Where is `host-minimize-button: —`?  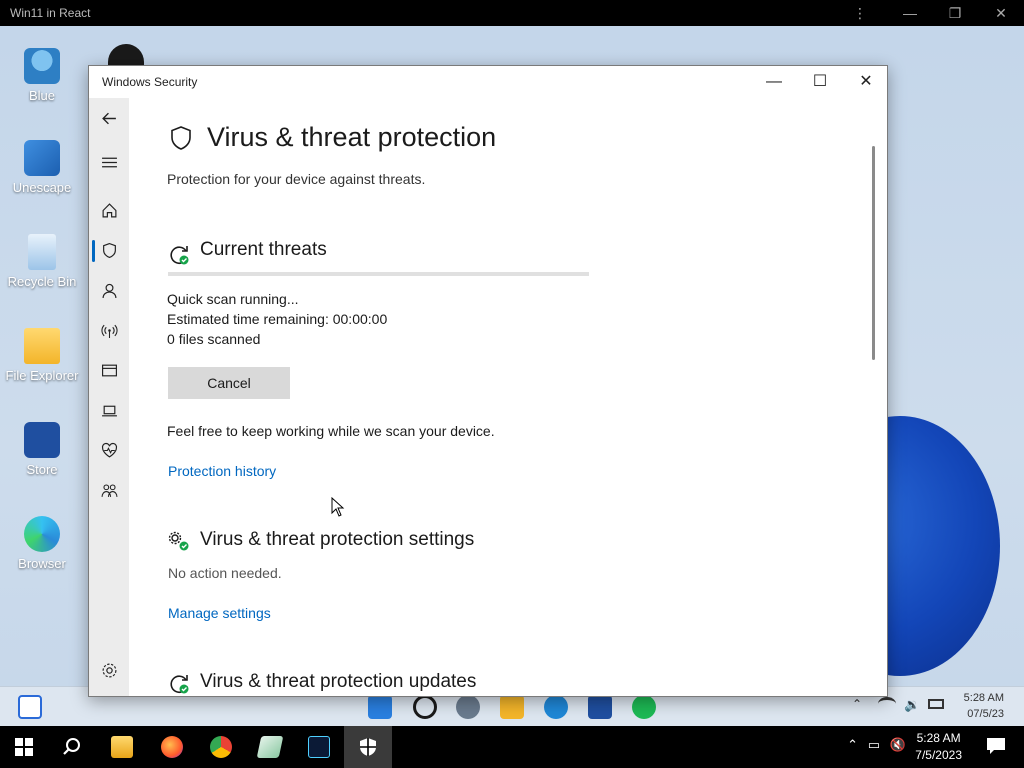 host-minimize-button: — is located at coordinates (910, 13).